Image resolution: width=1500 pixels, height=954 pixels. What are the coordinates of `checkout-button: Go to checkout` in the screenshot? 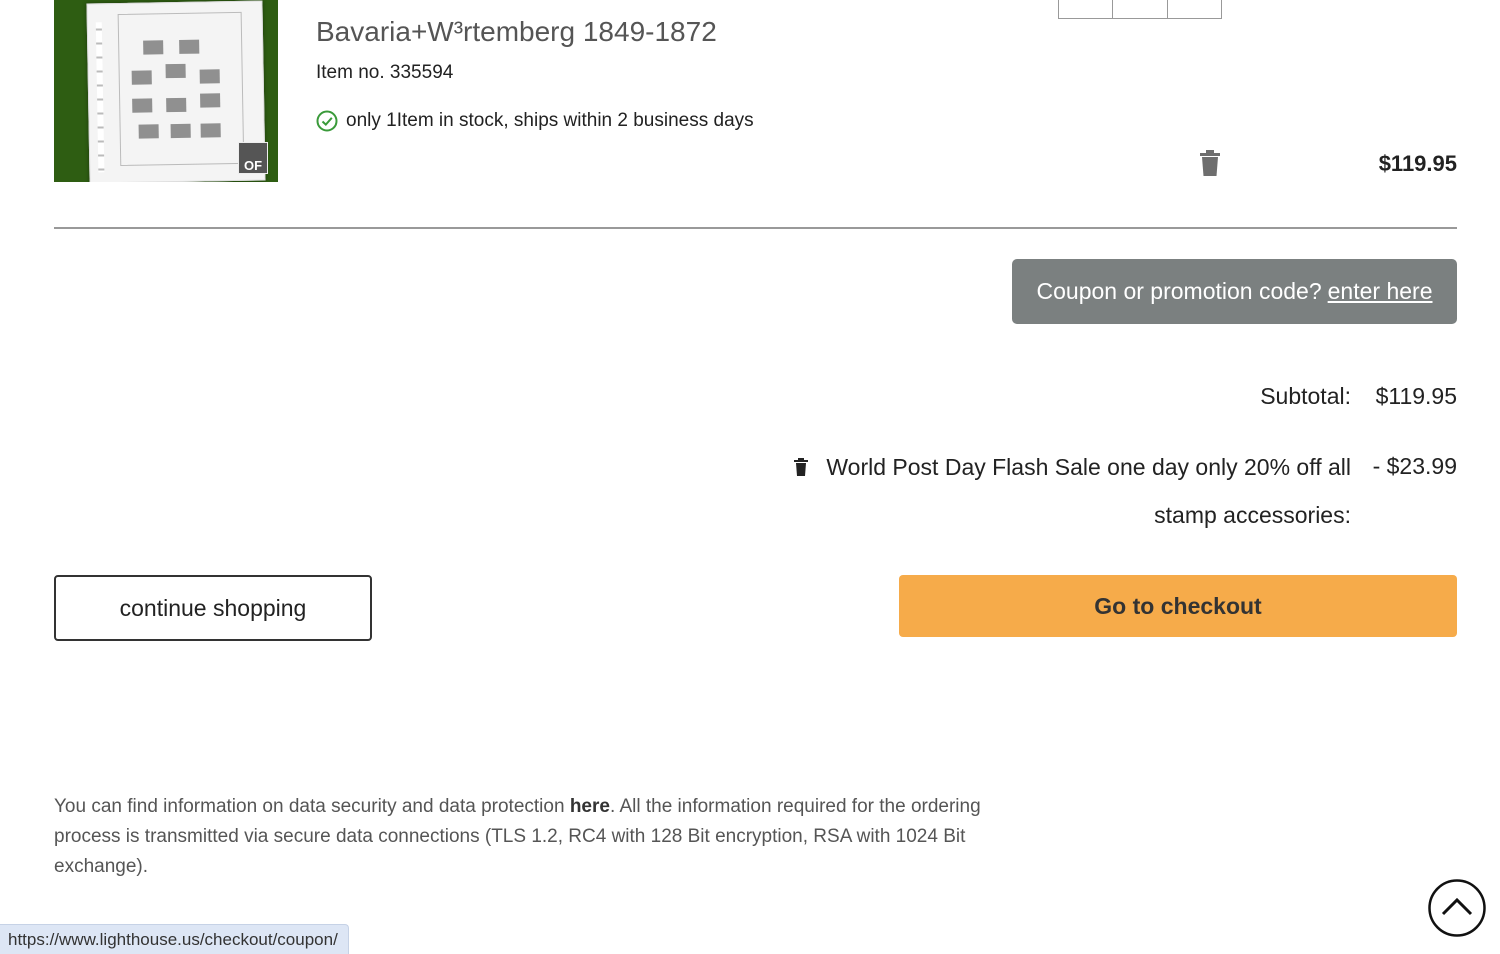 It's located at (1178, 606).